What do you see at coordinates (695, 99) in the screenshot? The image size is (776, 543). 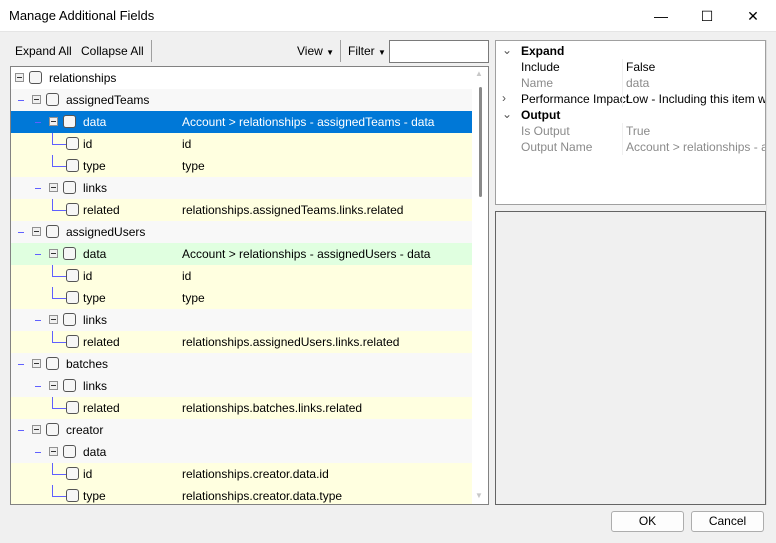 I see `property-value: Low - Including this item will h` at bounding box center [695, 99].